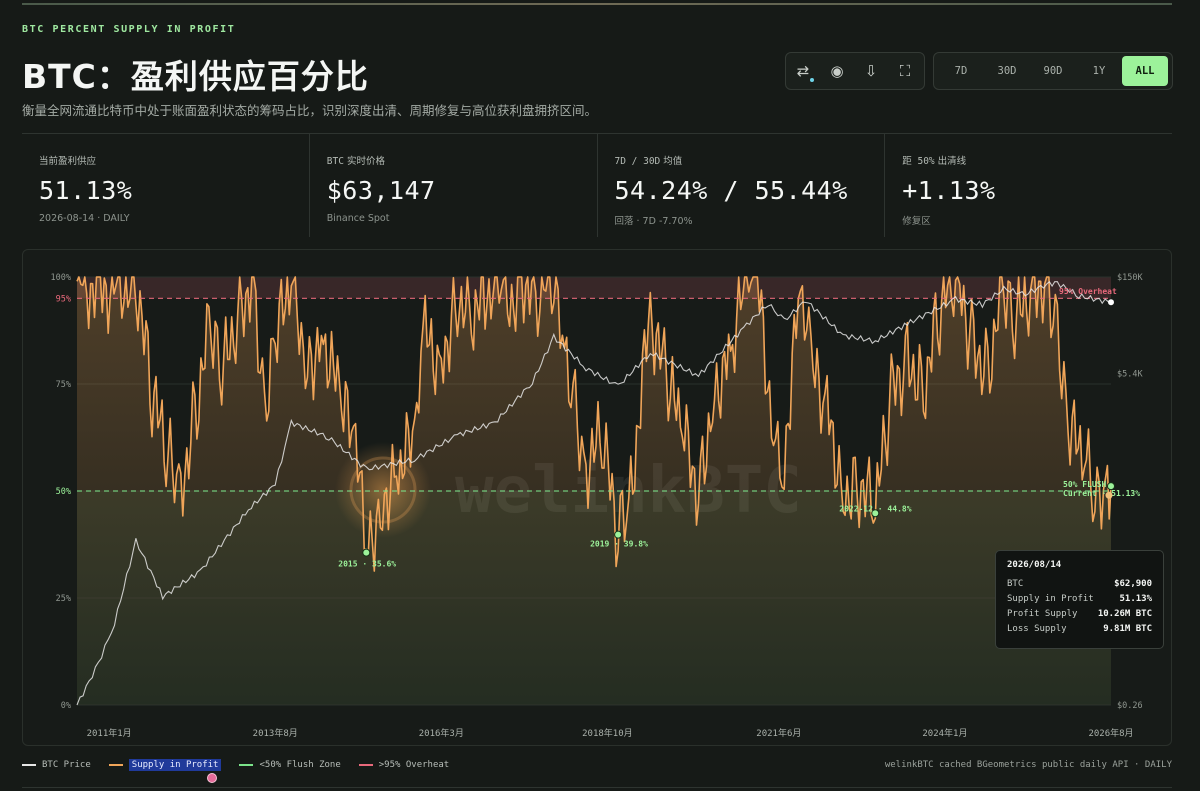  Describe the element at coordinates (1109, 495) in the screenshot. I see `current-supply-endpoint` at that location.